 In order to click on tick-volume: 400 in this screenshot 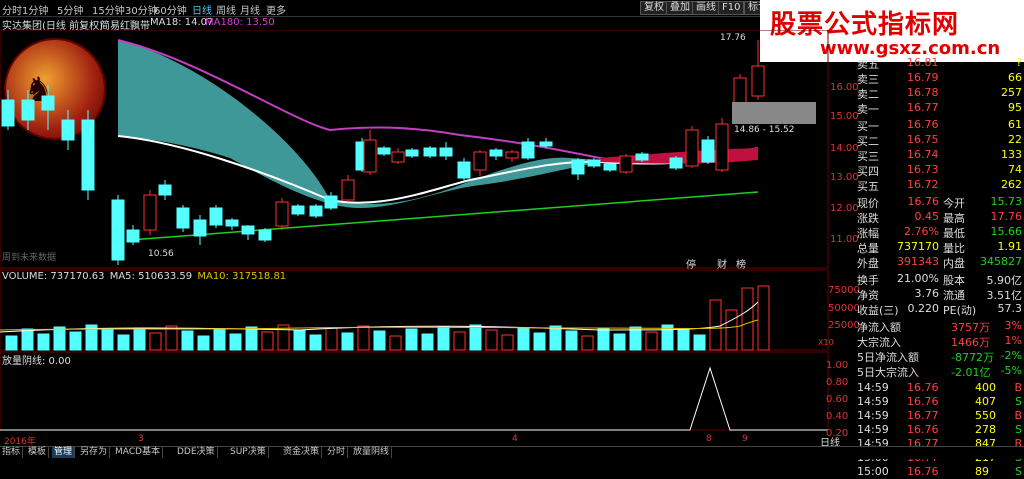, I will do `click(985, 387)`.